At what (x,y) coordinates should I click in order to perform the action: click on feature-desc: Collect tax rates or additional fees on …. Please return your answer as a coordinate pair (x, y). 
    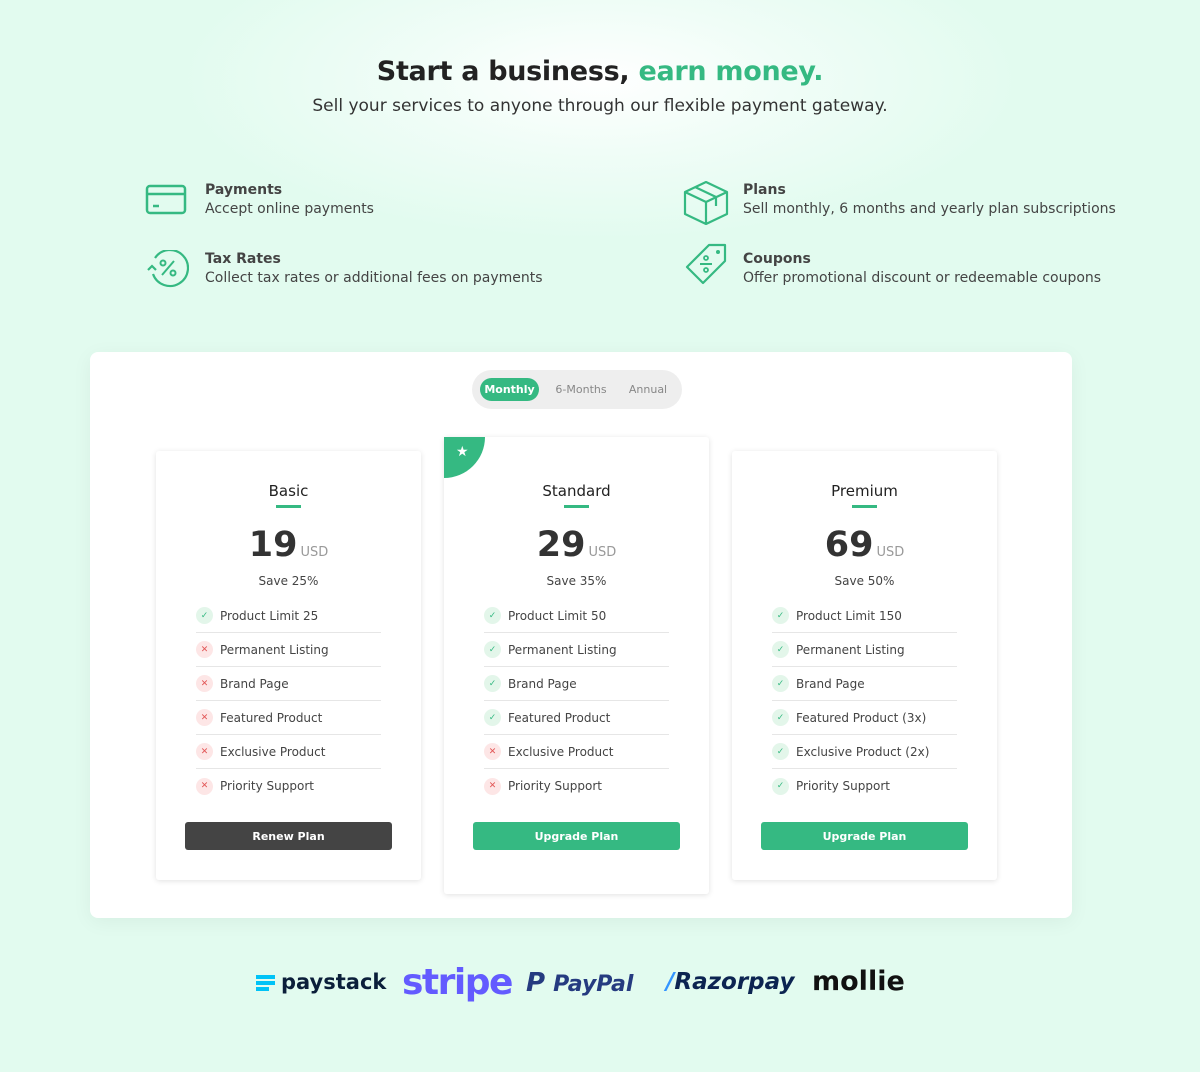
    Looking at the image, I should click on (374, 278).